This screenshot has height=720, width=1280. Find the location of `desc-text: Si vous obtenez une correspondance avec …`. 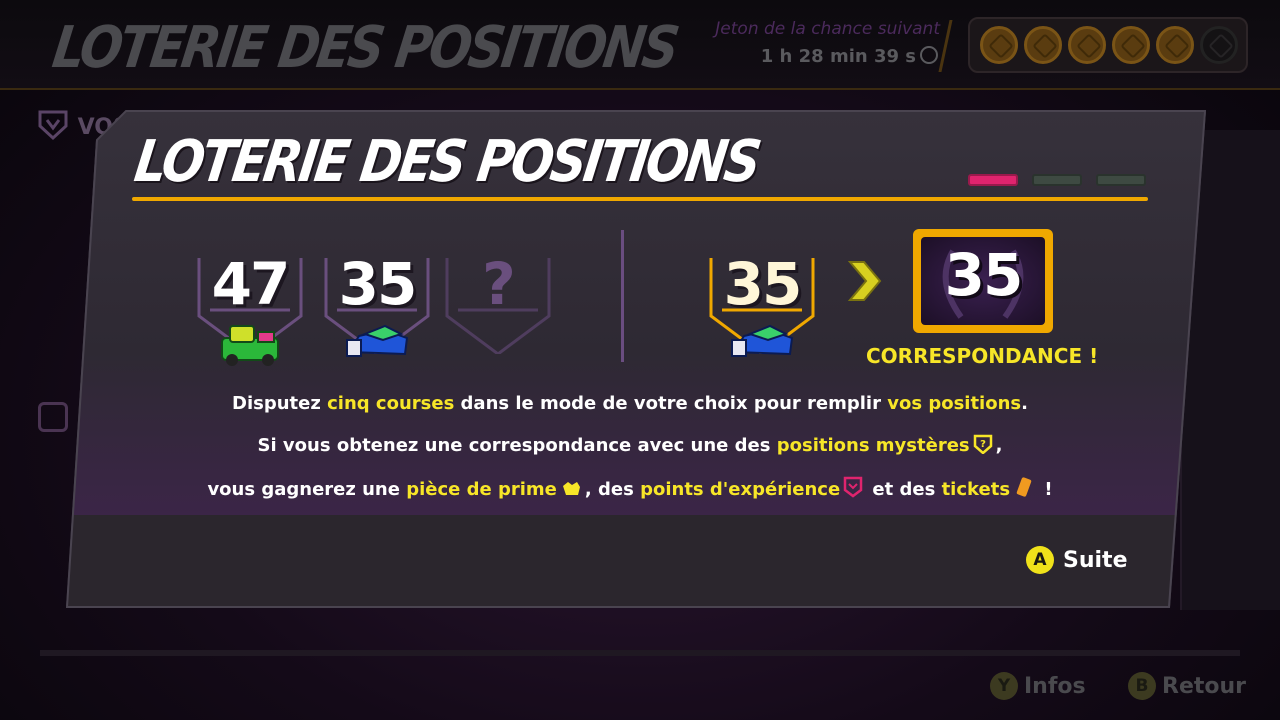

desc-text: Si vous obtenez une correspondance avec … is located at coordinates (517, 445).